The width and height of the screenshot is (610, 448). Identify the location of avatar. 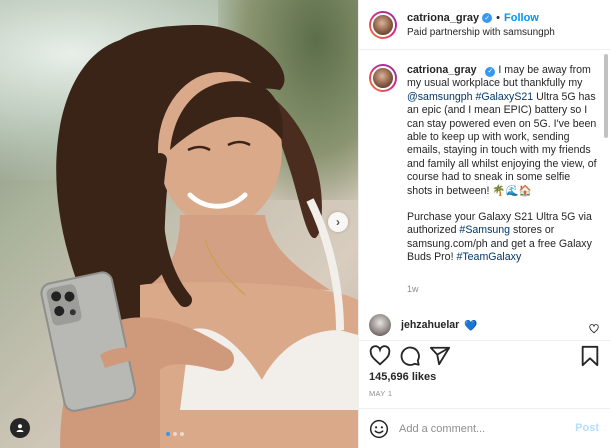
(383, 24).